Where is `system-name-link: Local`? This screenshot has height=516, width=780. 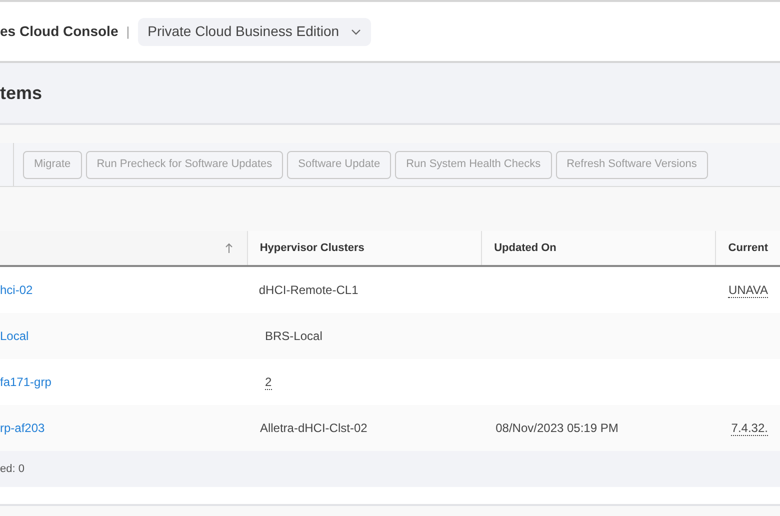 system-name-link: Local is located at coordinates (14, 336).